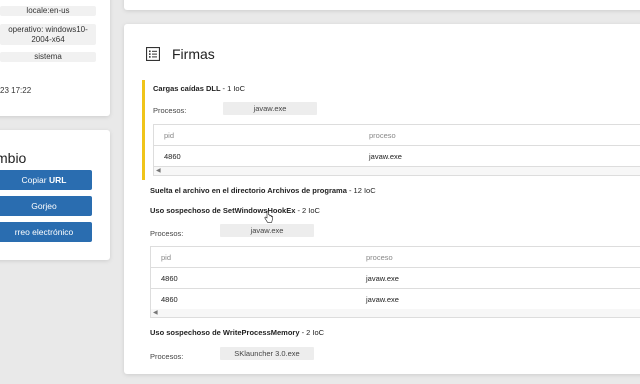  What do you see at coordinates (13, 158) in the screenshot?
I see `share-title: mbio` at bounding box center [13, 158].